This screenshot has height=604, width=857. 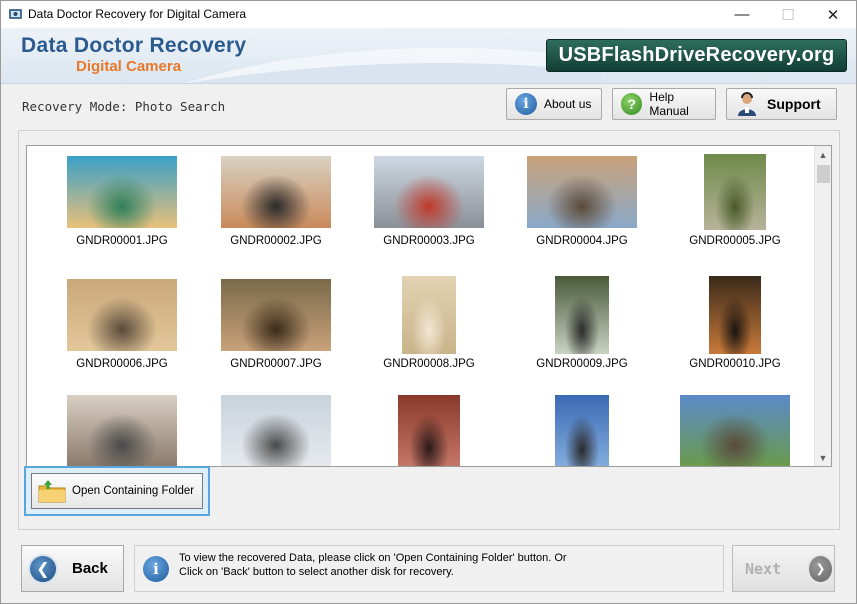 What do you see at coordinates (52, 491) in the screenshot?
I see `folder-icon` at bounding box center [52, 491].